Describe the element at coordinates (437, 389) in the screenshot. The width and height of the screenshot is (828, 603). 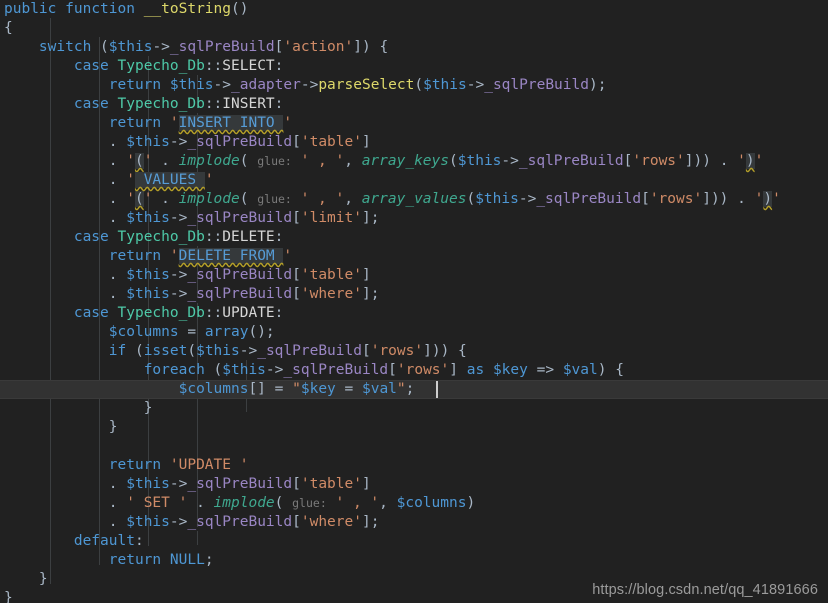
I see `text-caret` at that location.